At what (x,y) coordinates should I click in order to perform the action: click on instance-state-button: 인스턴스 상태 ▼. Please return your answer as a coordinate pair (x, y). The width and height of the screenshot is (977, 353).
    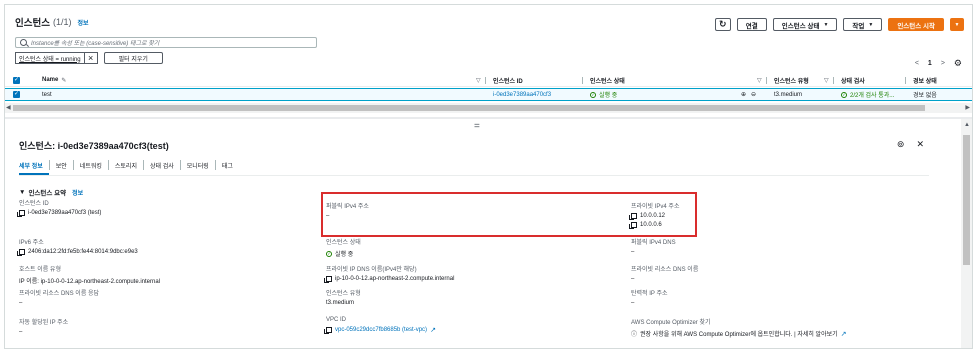
    Looking at the image, I should click on (805, 24).